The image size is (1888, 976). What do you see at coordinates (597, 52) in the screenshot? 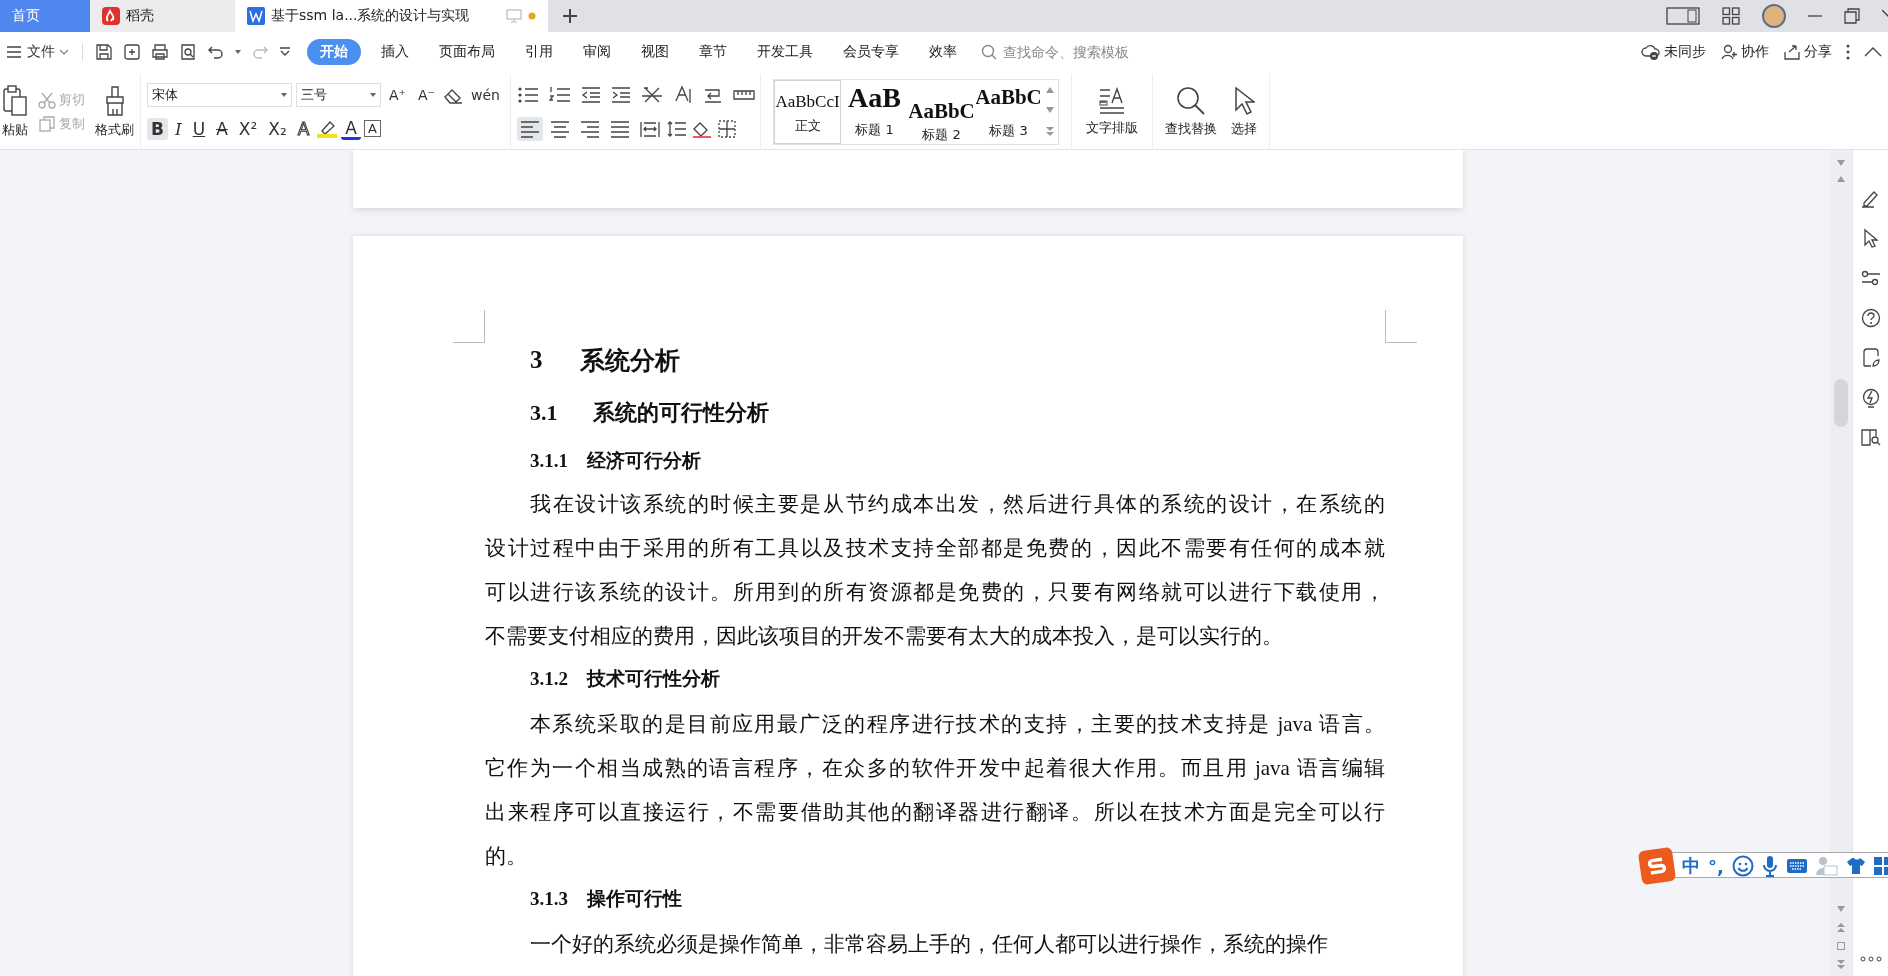
I see `ribbon-tab: 审阅` at bounding box center [597, 52].